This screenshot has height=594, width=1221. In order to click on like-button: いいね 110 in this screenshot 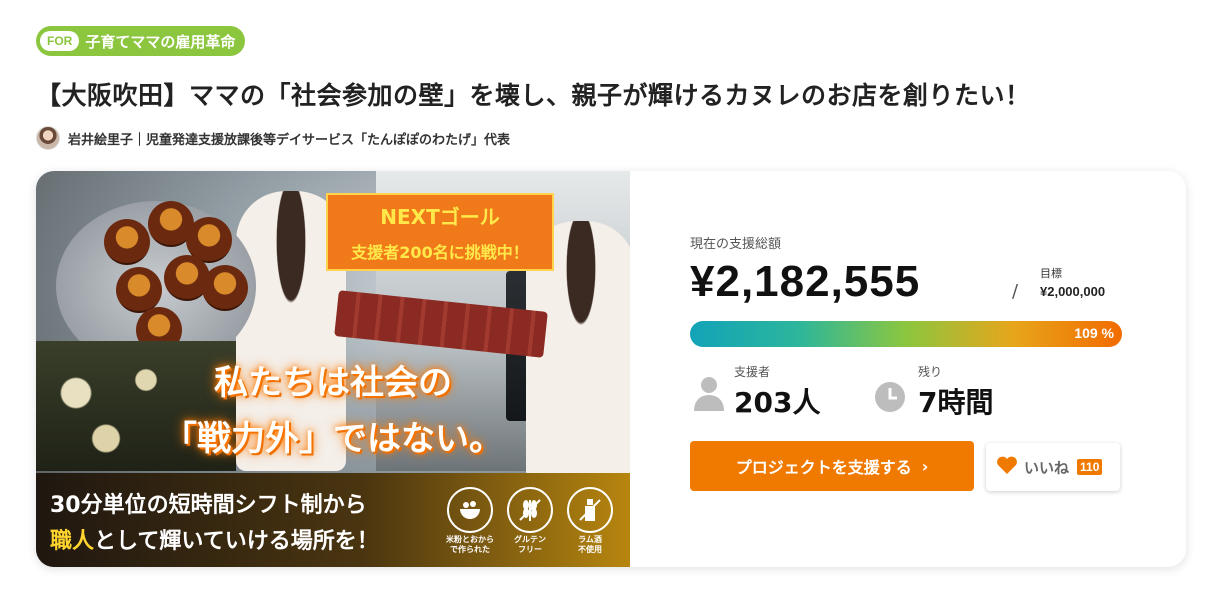, I will do `click(1053, 467)`.